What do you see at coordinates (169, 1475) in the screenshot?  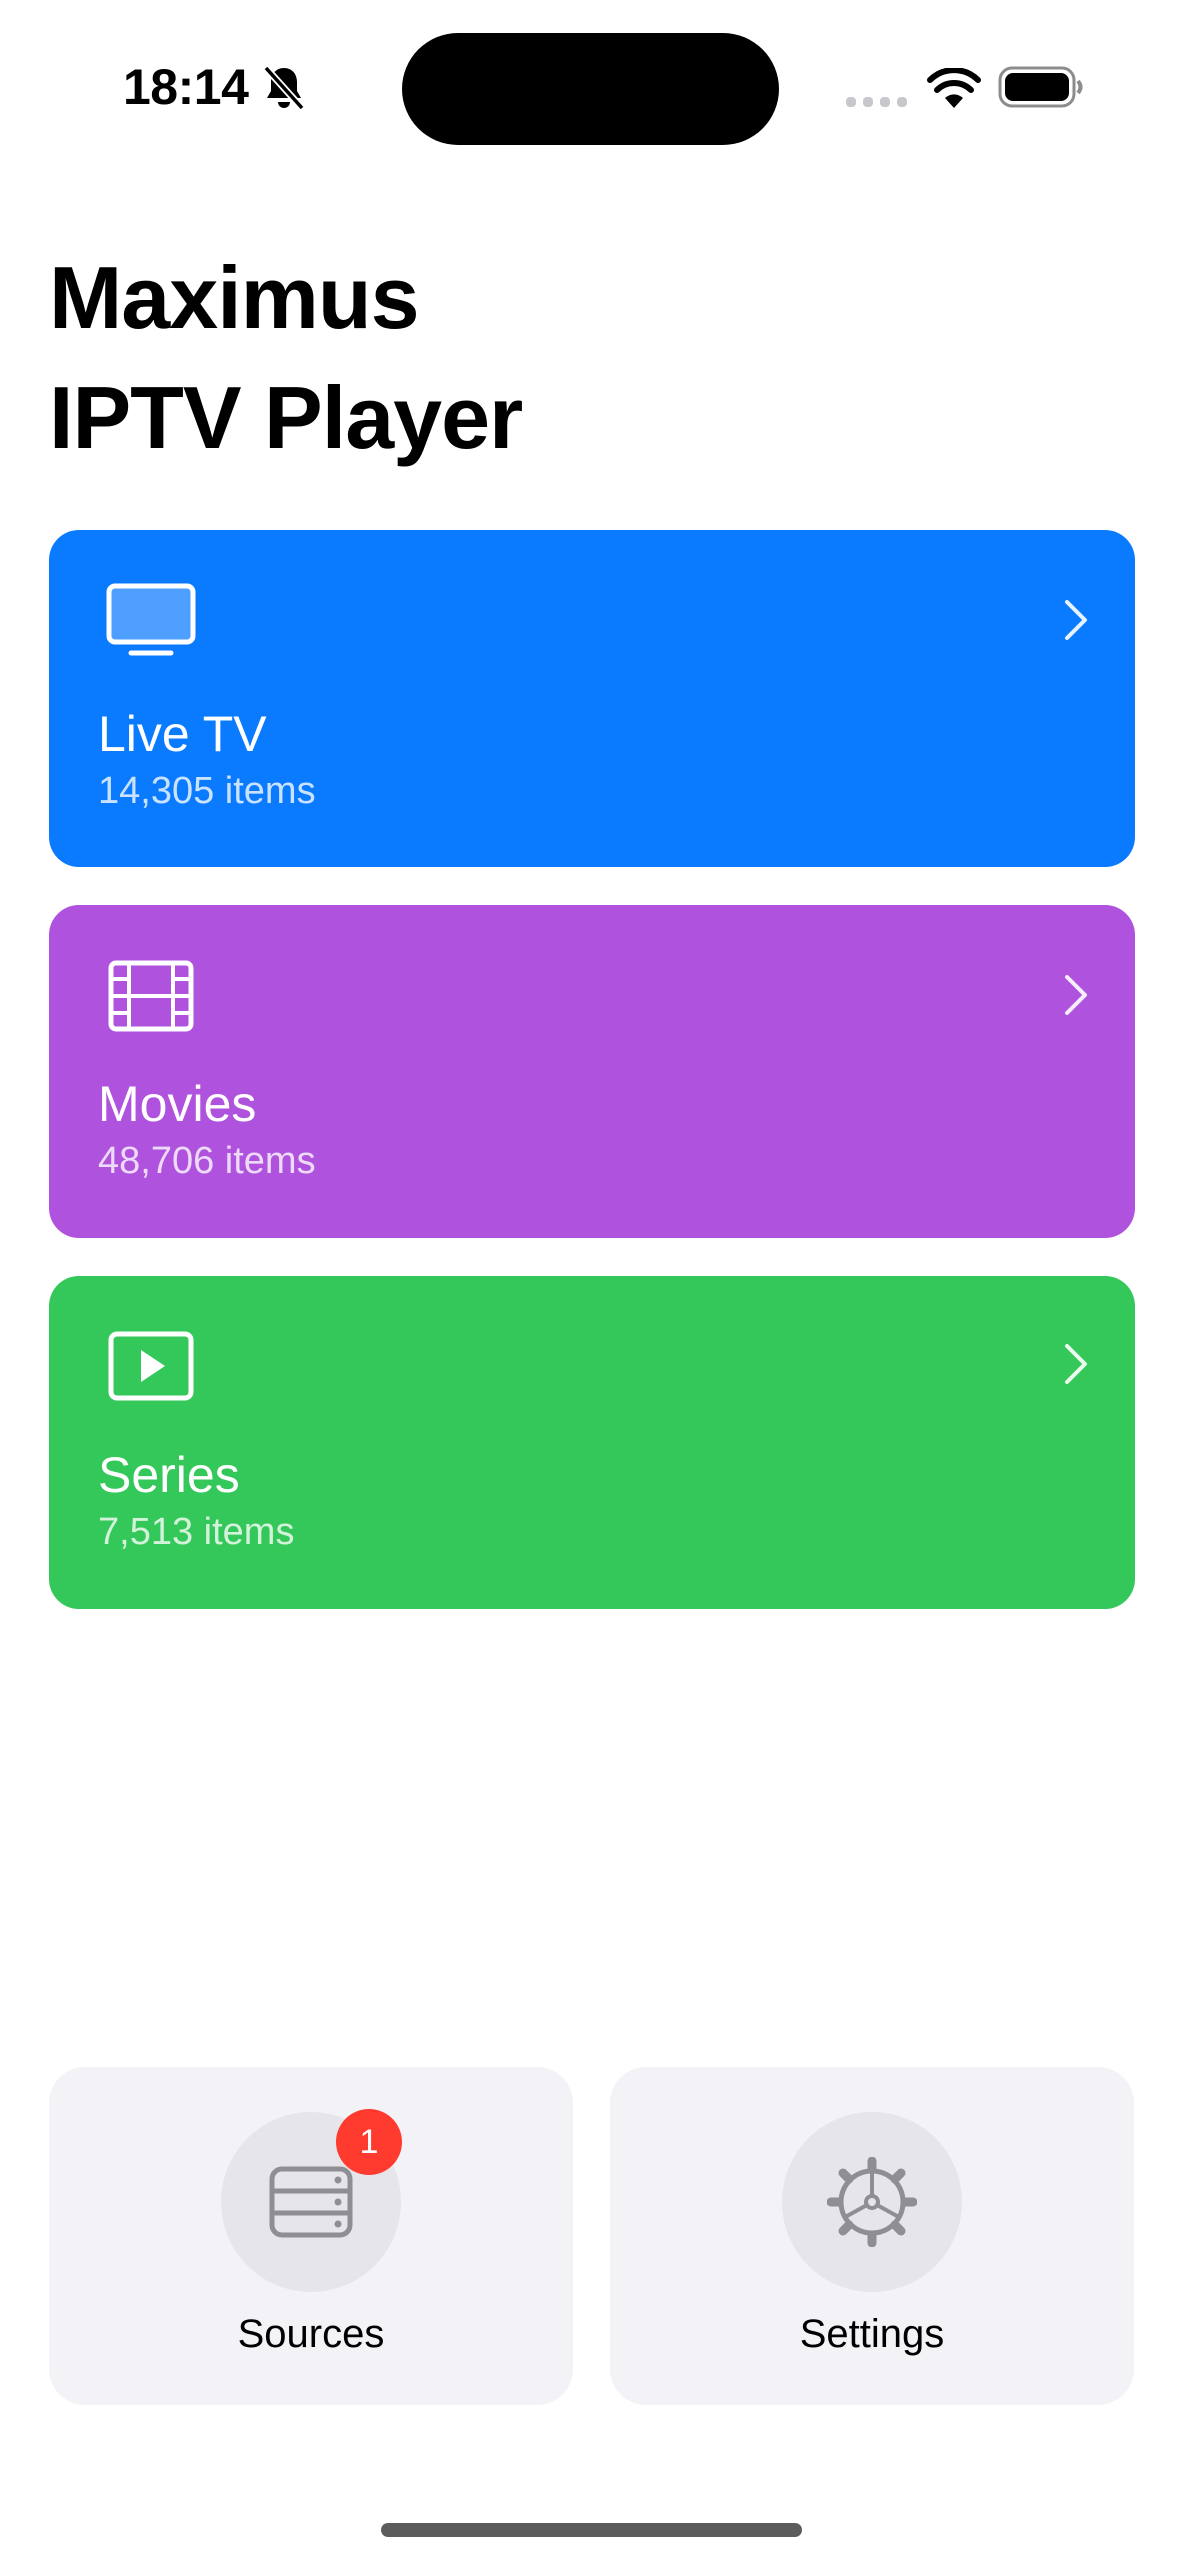 I see `series-title: Series` at bounding box center [169, 1475].